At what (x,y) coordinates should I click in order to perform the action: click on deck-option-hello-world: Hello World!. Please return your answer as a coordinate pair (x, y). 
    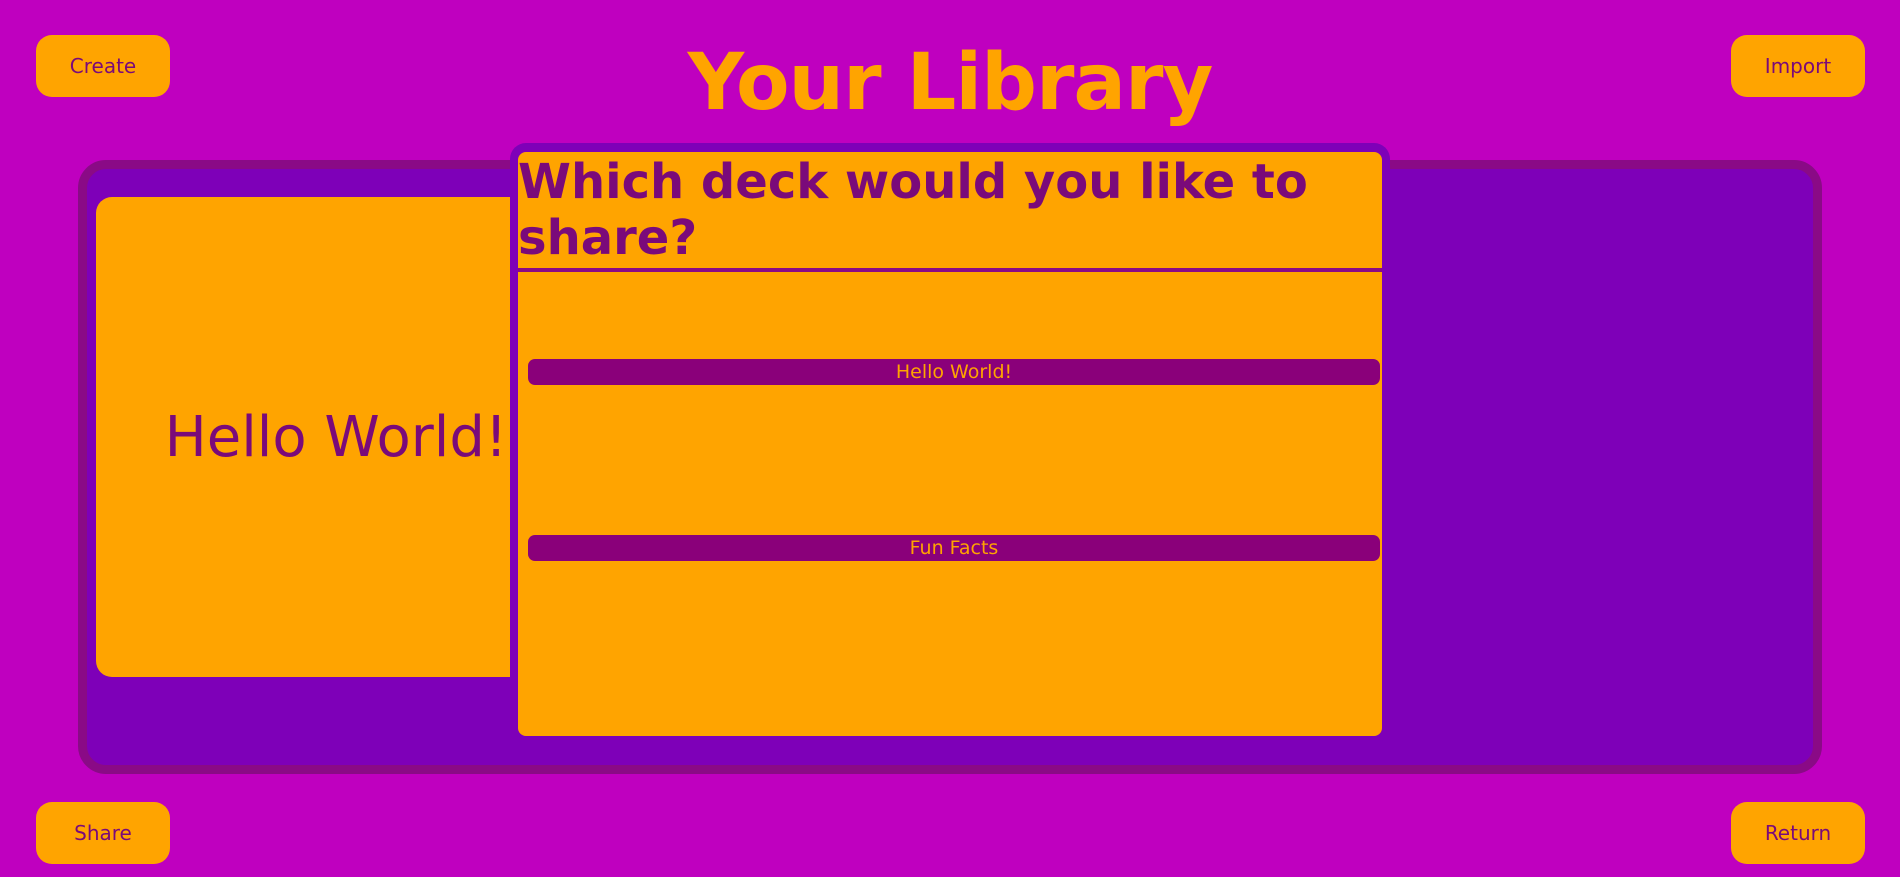
    Looking at the image, I should click on (954, 372).